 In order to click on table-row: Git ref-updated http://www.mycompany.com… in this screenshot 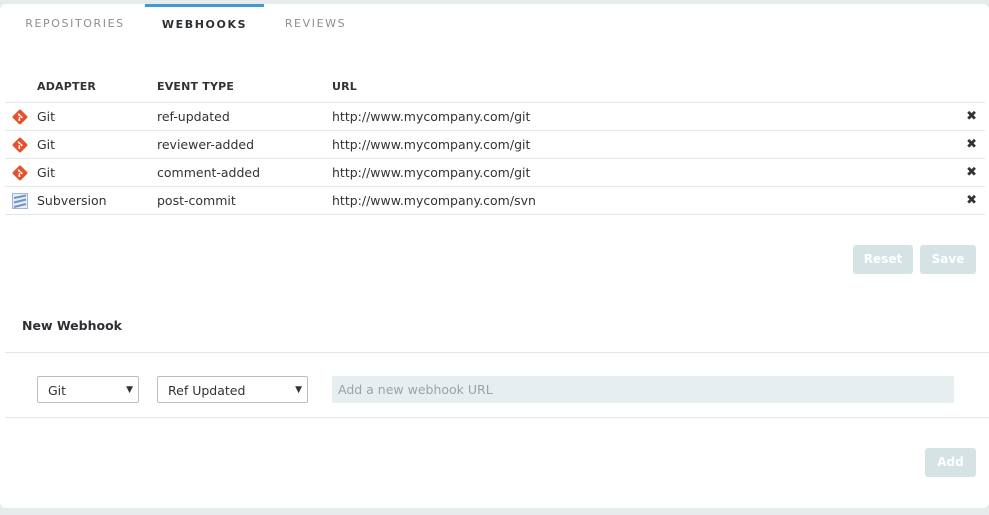, I will do `click(495, 116)`.